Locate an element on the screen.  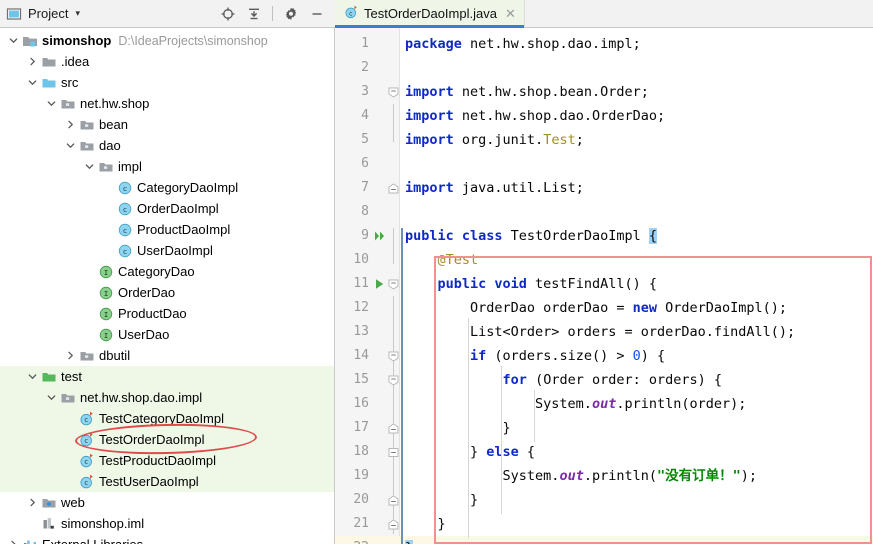
project-panel-title-group: Project ▾ is located at coordinates (43, 14).